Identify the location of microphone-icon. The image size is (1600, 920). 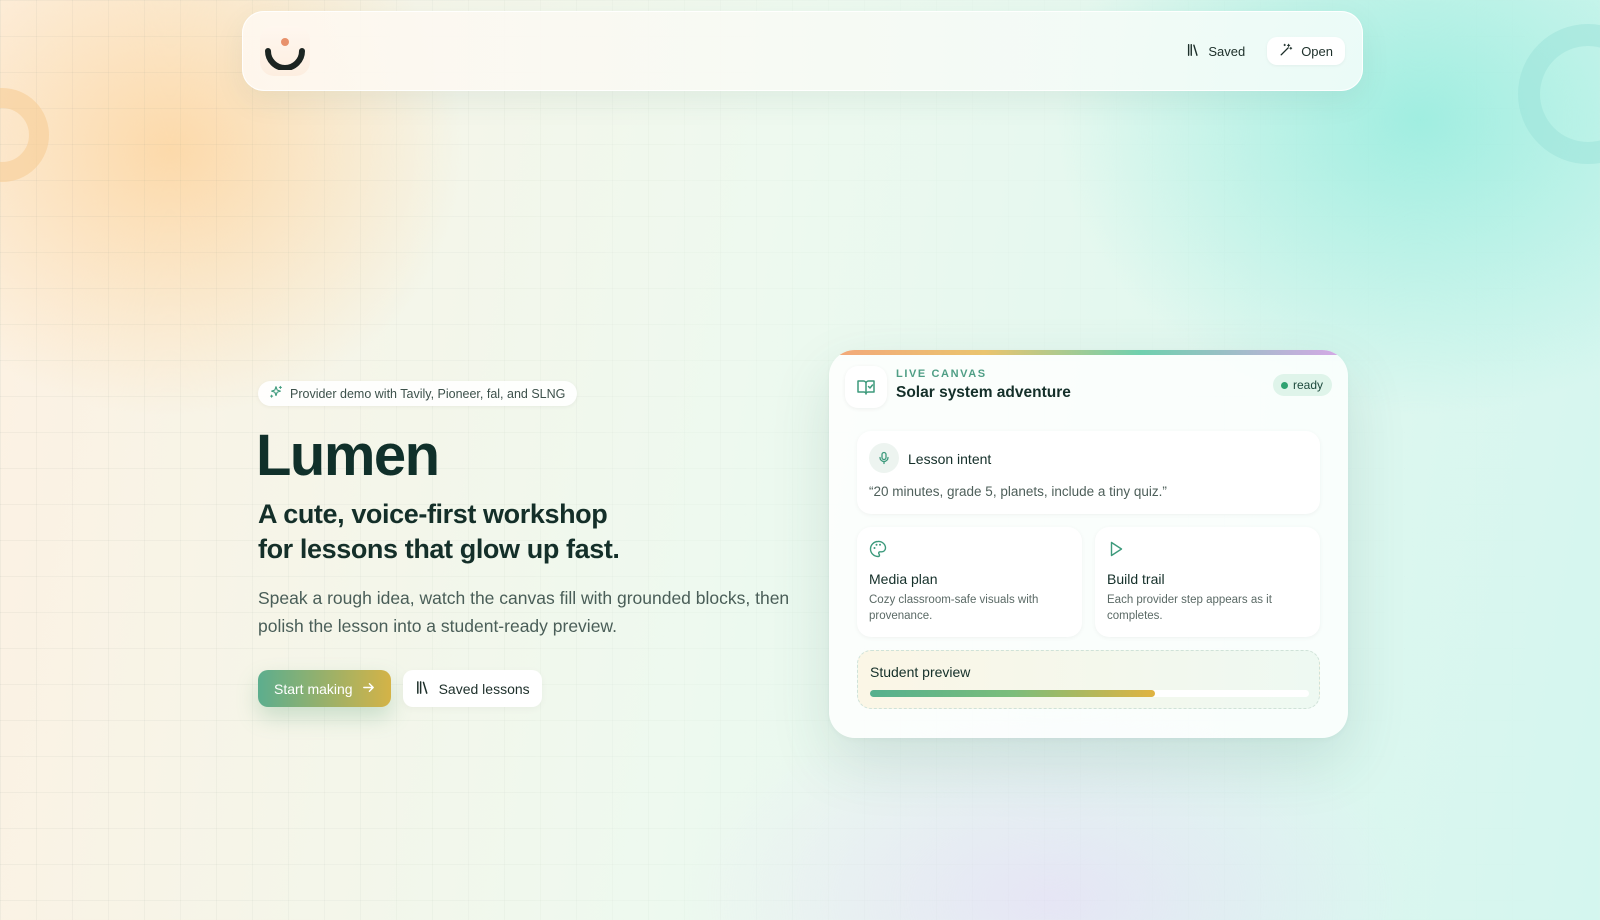
(884, 458).